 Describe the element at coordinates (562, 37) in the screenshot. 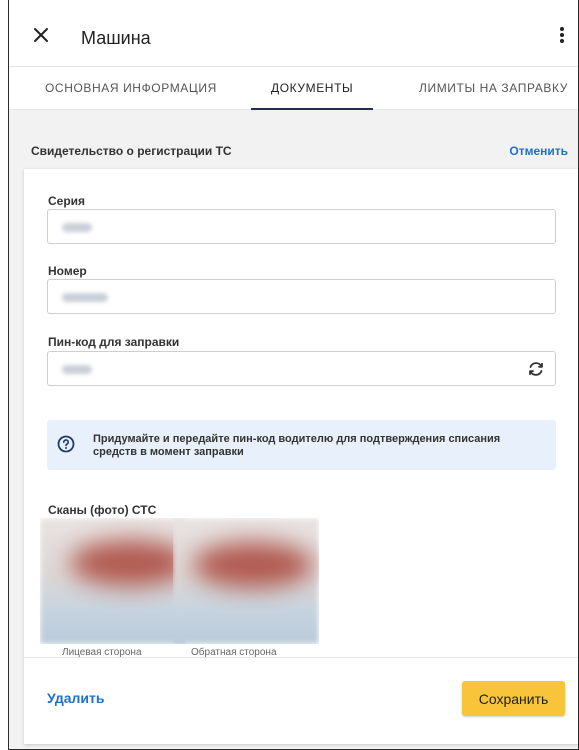

I see `more-vertical-icon` at that location.